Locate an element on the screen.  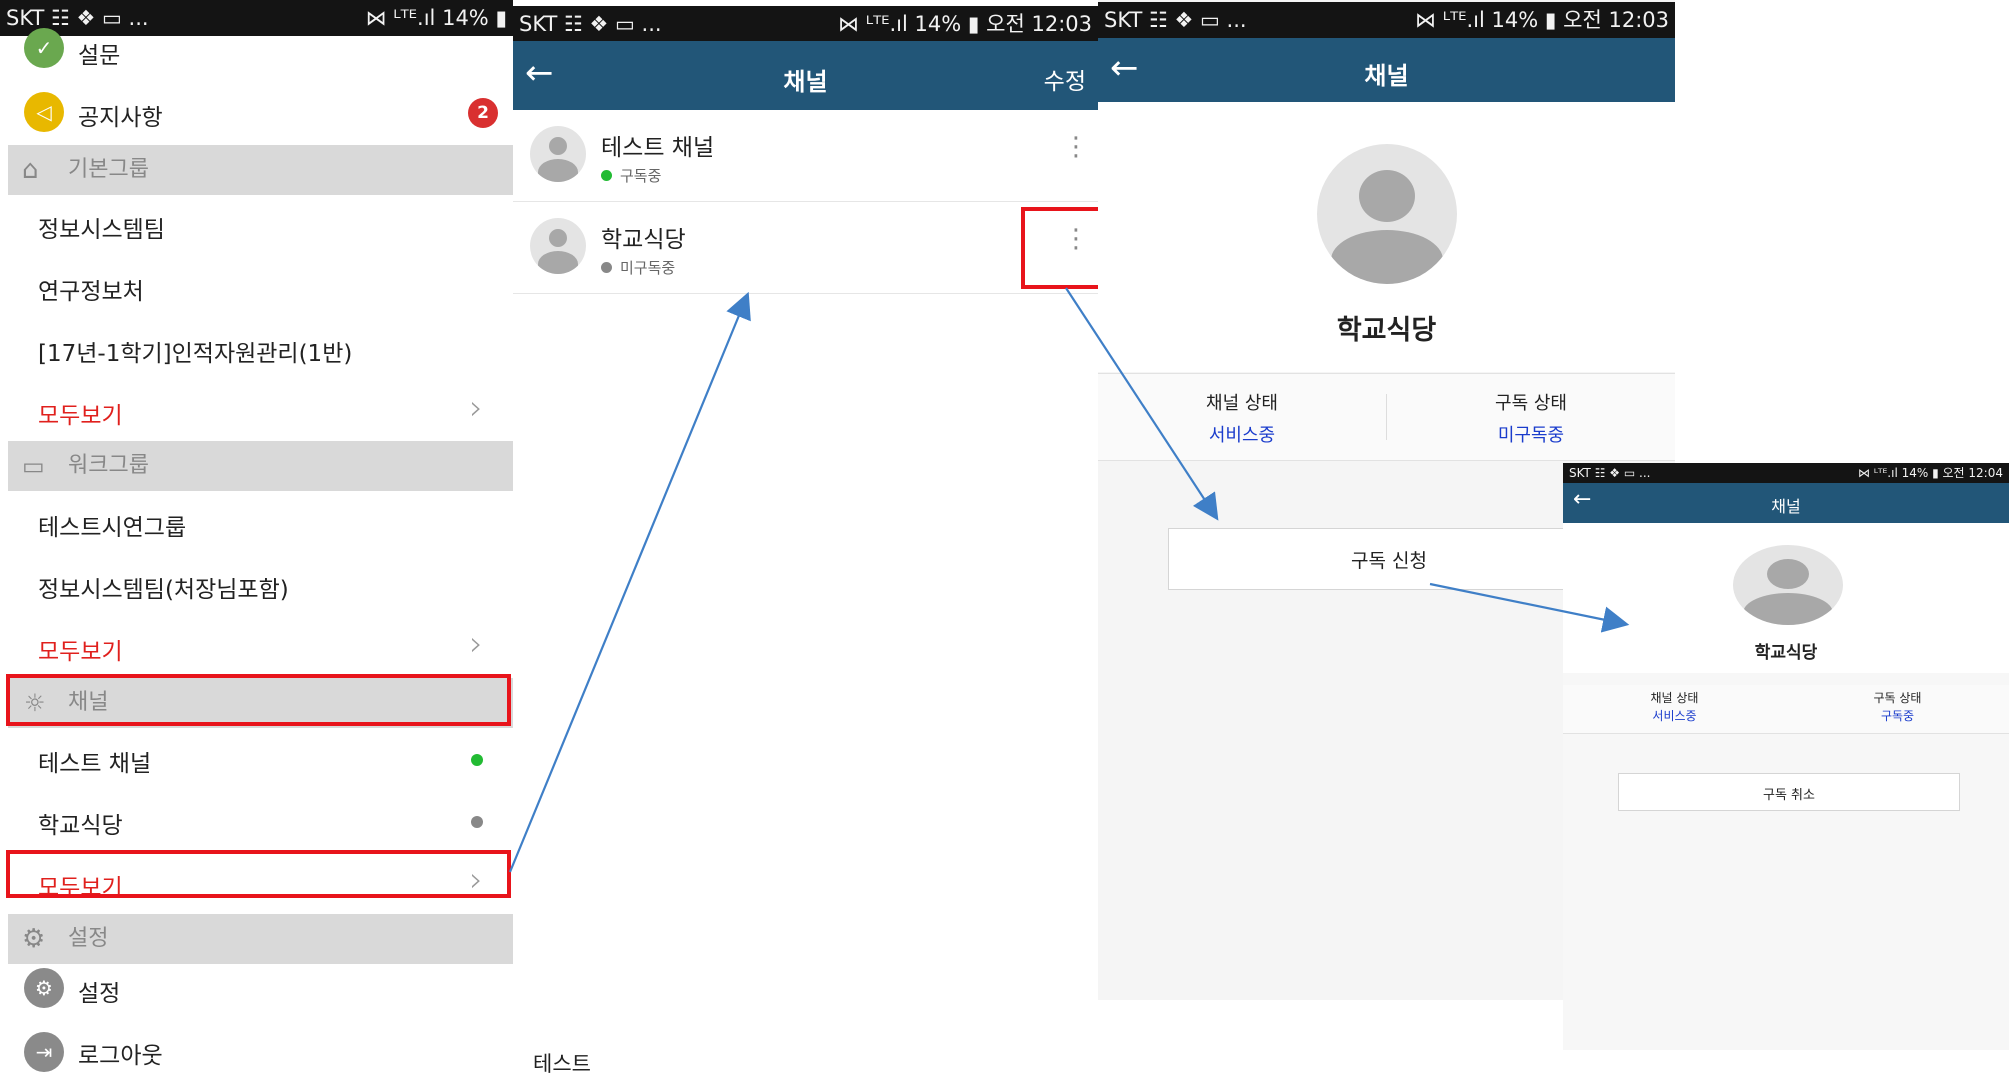
arrow-subscribe-to-result is located at coordinates (1529, 607).